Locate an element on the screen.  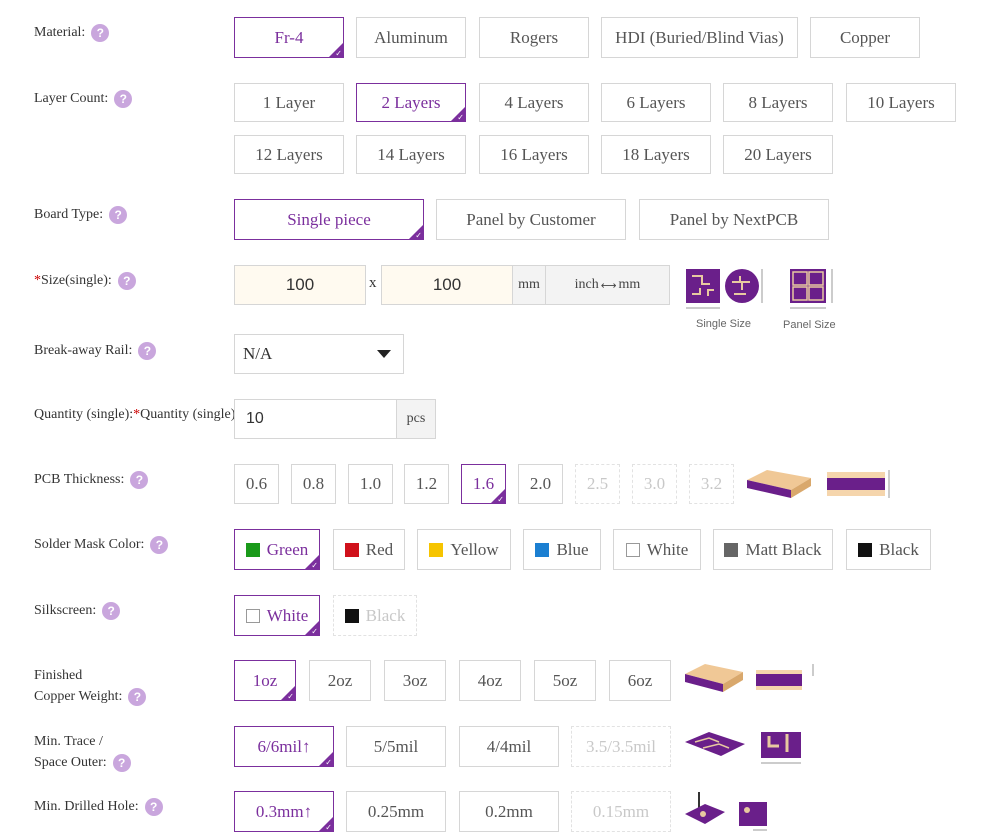
copper-option-3oz: 3oz is located at coordinates (415, 680).